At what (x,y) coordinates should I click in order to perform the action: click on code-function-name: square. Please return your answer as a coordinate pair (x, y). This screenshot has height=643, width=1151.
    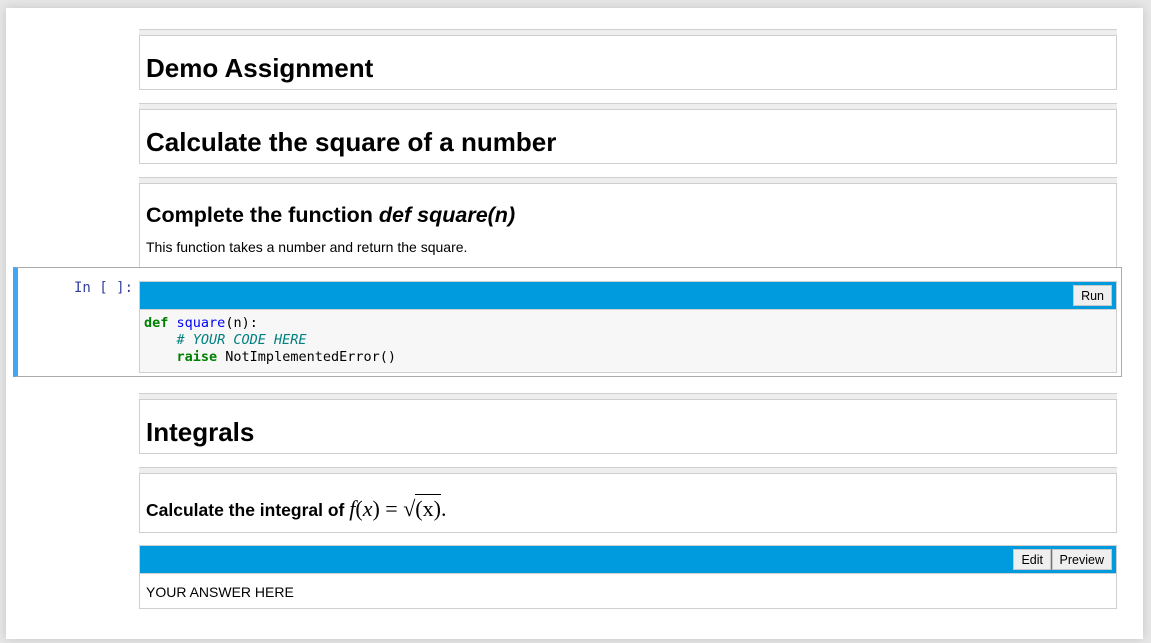
    Looking at the image, I should click on (201, 323).